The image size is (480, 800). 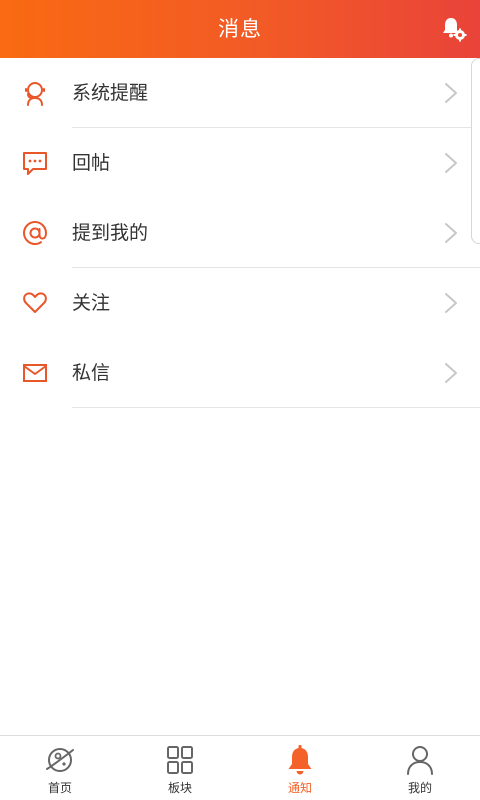 I want to click on tab-label: 板块, so click(x=179, y=788).